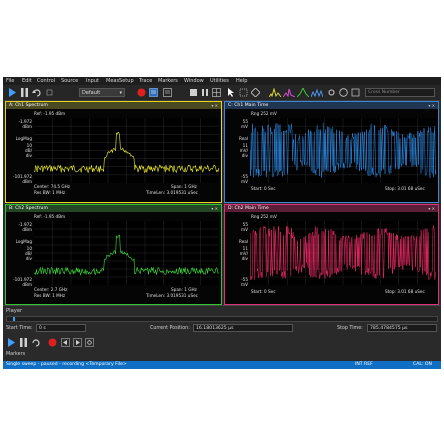 This screenshot has width=444, height=444. Describe the element at coordinates (255, 92) in the screenshot. I see `marker-icon` at that location.